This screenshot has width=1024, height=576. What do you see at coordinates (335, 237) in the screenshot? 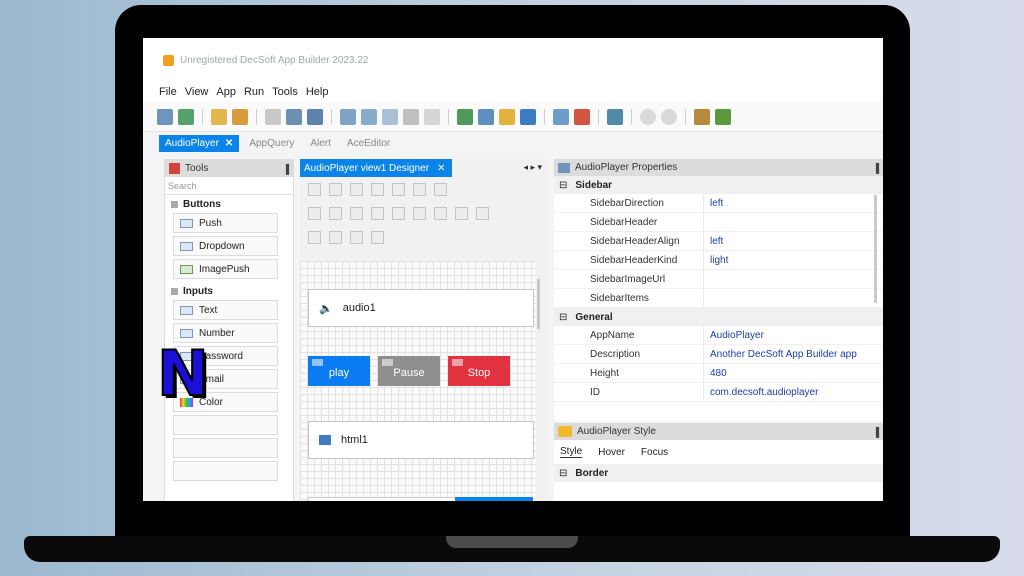
I see `hand-icon` at bounding box center [335, 237].